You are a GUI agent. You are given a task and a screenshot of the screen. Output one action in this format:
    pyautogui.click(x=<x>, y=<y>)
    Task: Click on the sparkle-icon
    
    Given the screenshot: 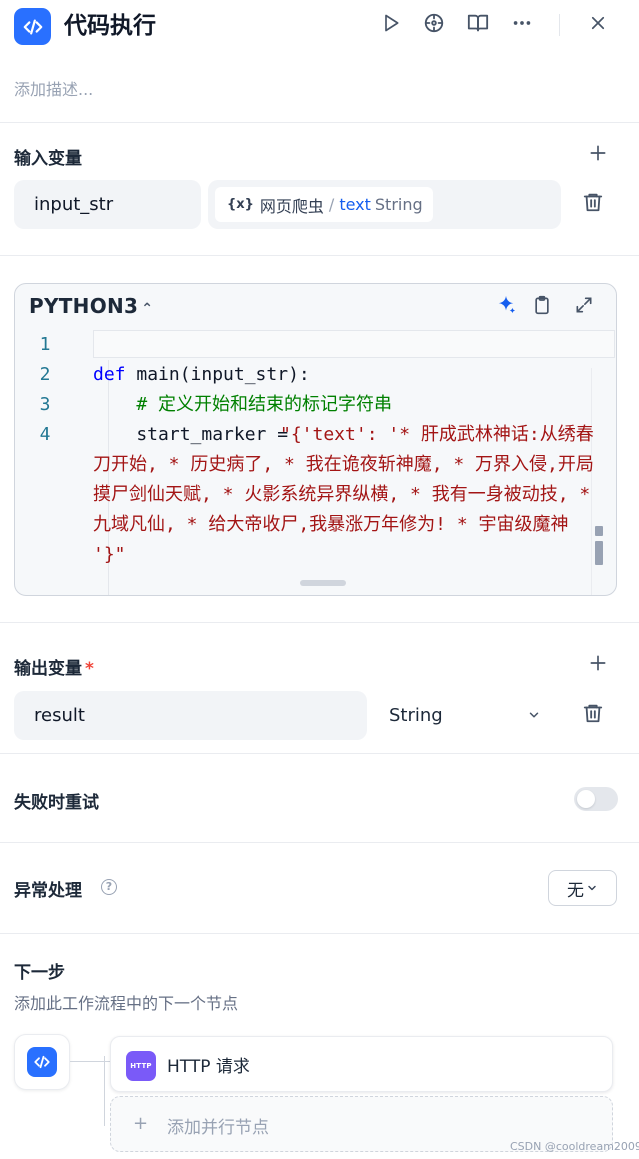 What is the action you would take?
    pyautogui.click(x=506, y=307)
    